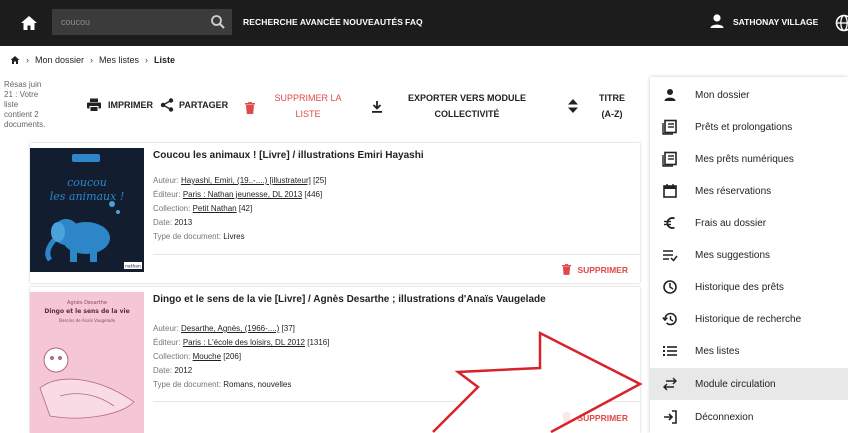 The image size is (848, 433). Describe the element at coordinates (722, 95) in the screenshot. I see `menu-item-label: Mon dossier` at that location.